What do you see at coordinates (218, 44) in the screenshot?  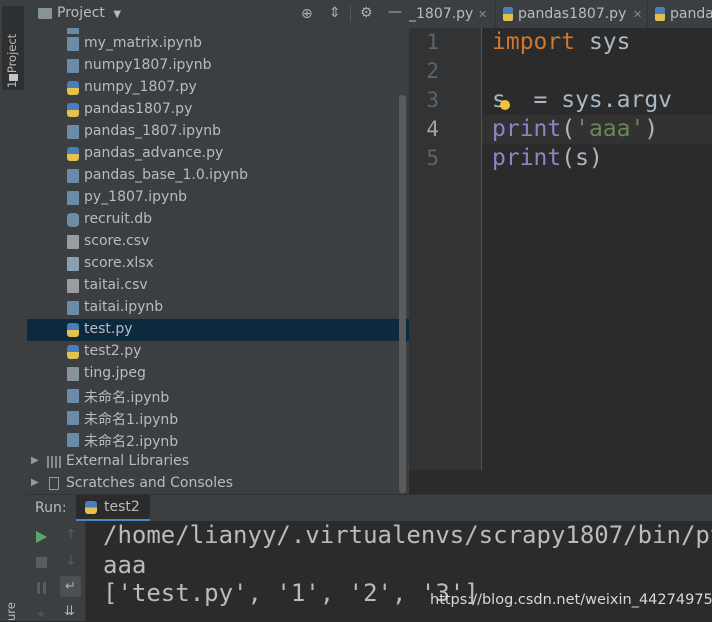 I see `tree-item-file: my_matrix.ipynb` at bounding box center [218, 44].